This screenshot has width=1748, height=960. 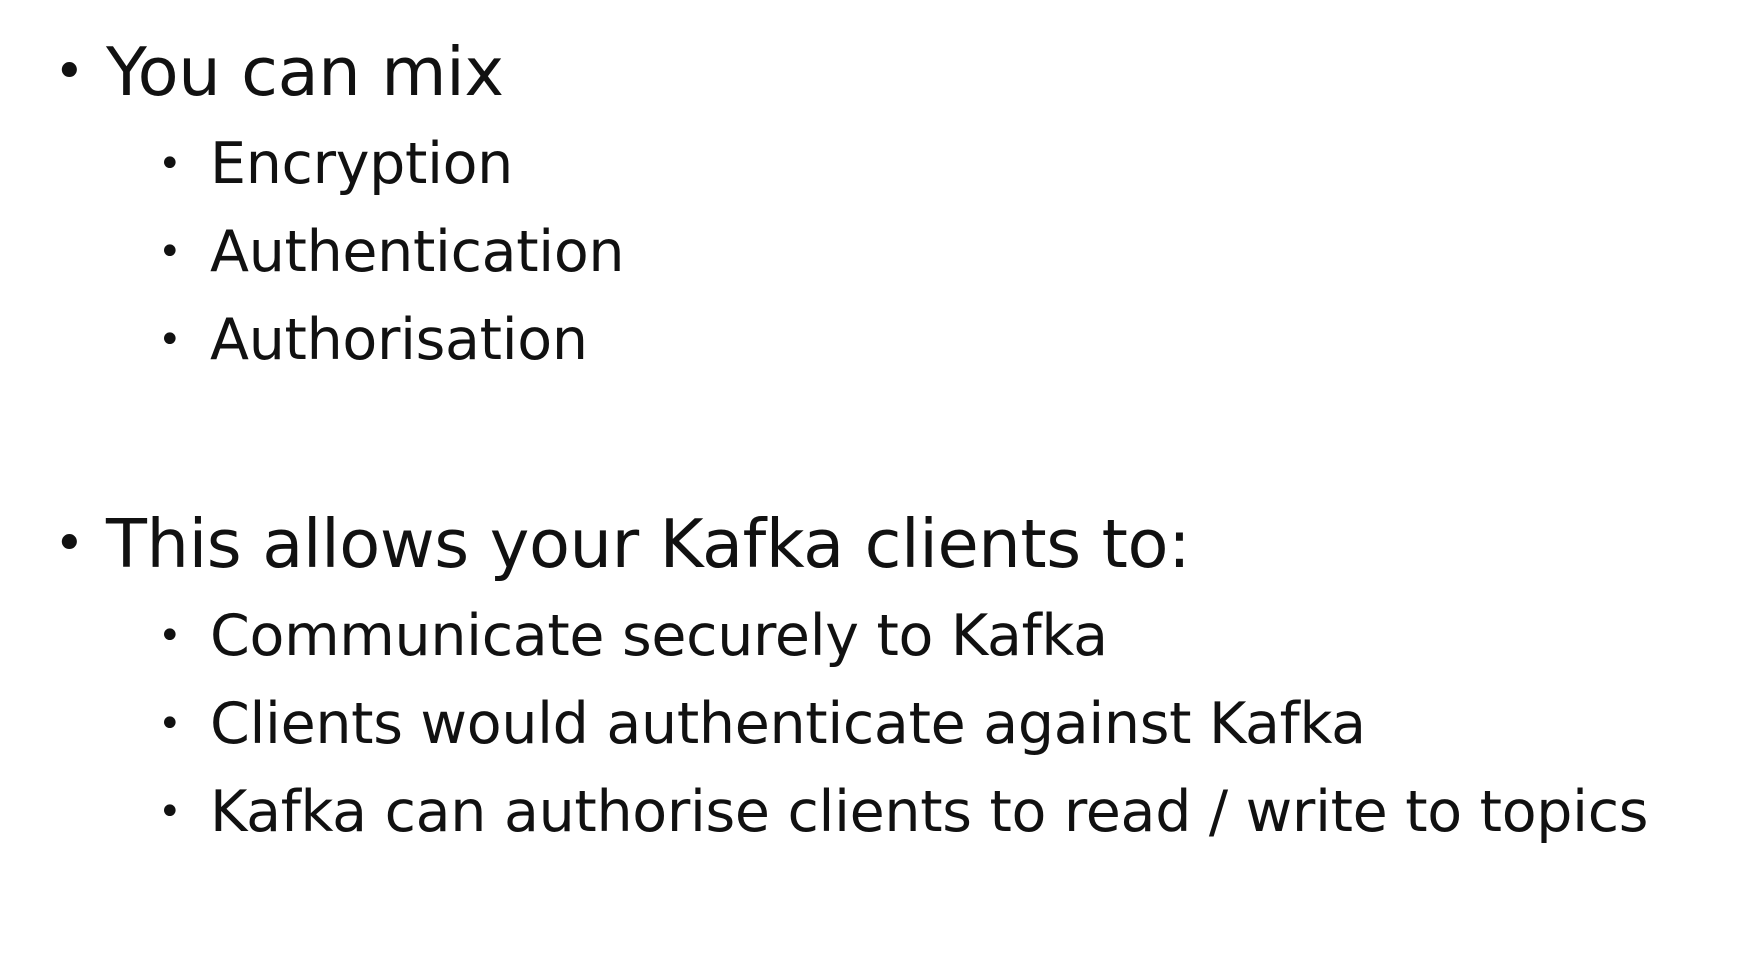 What do you see at coordinates (417, 252) in the screenshot?
I see `sub-bullet-text: Authentication` at bounding box center [417, 252].